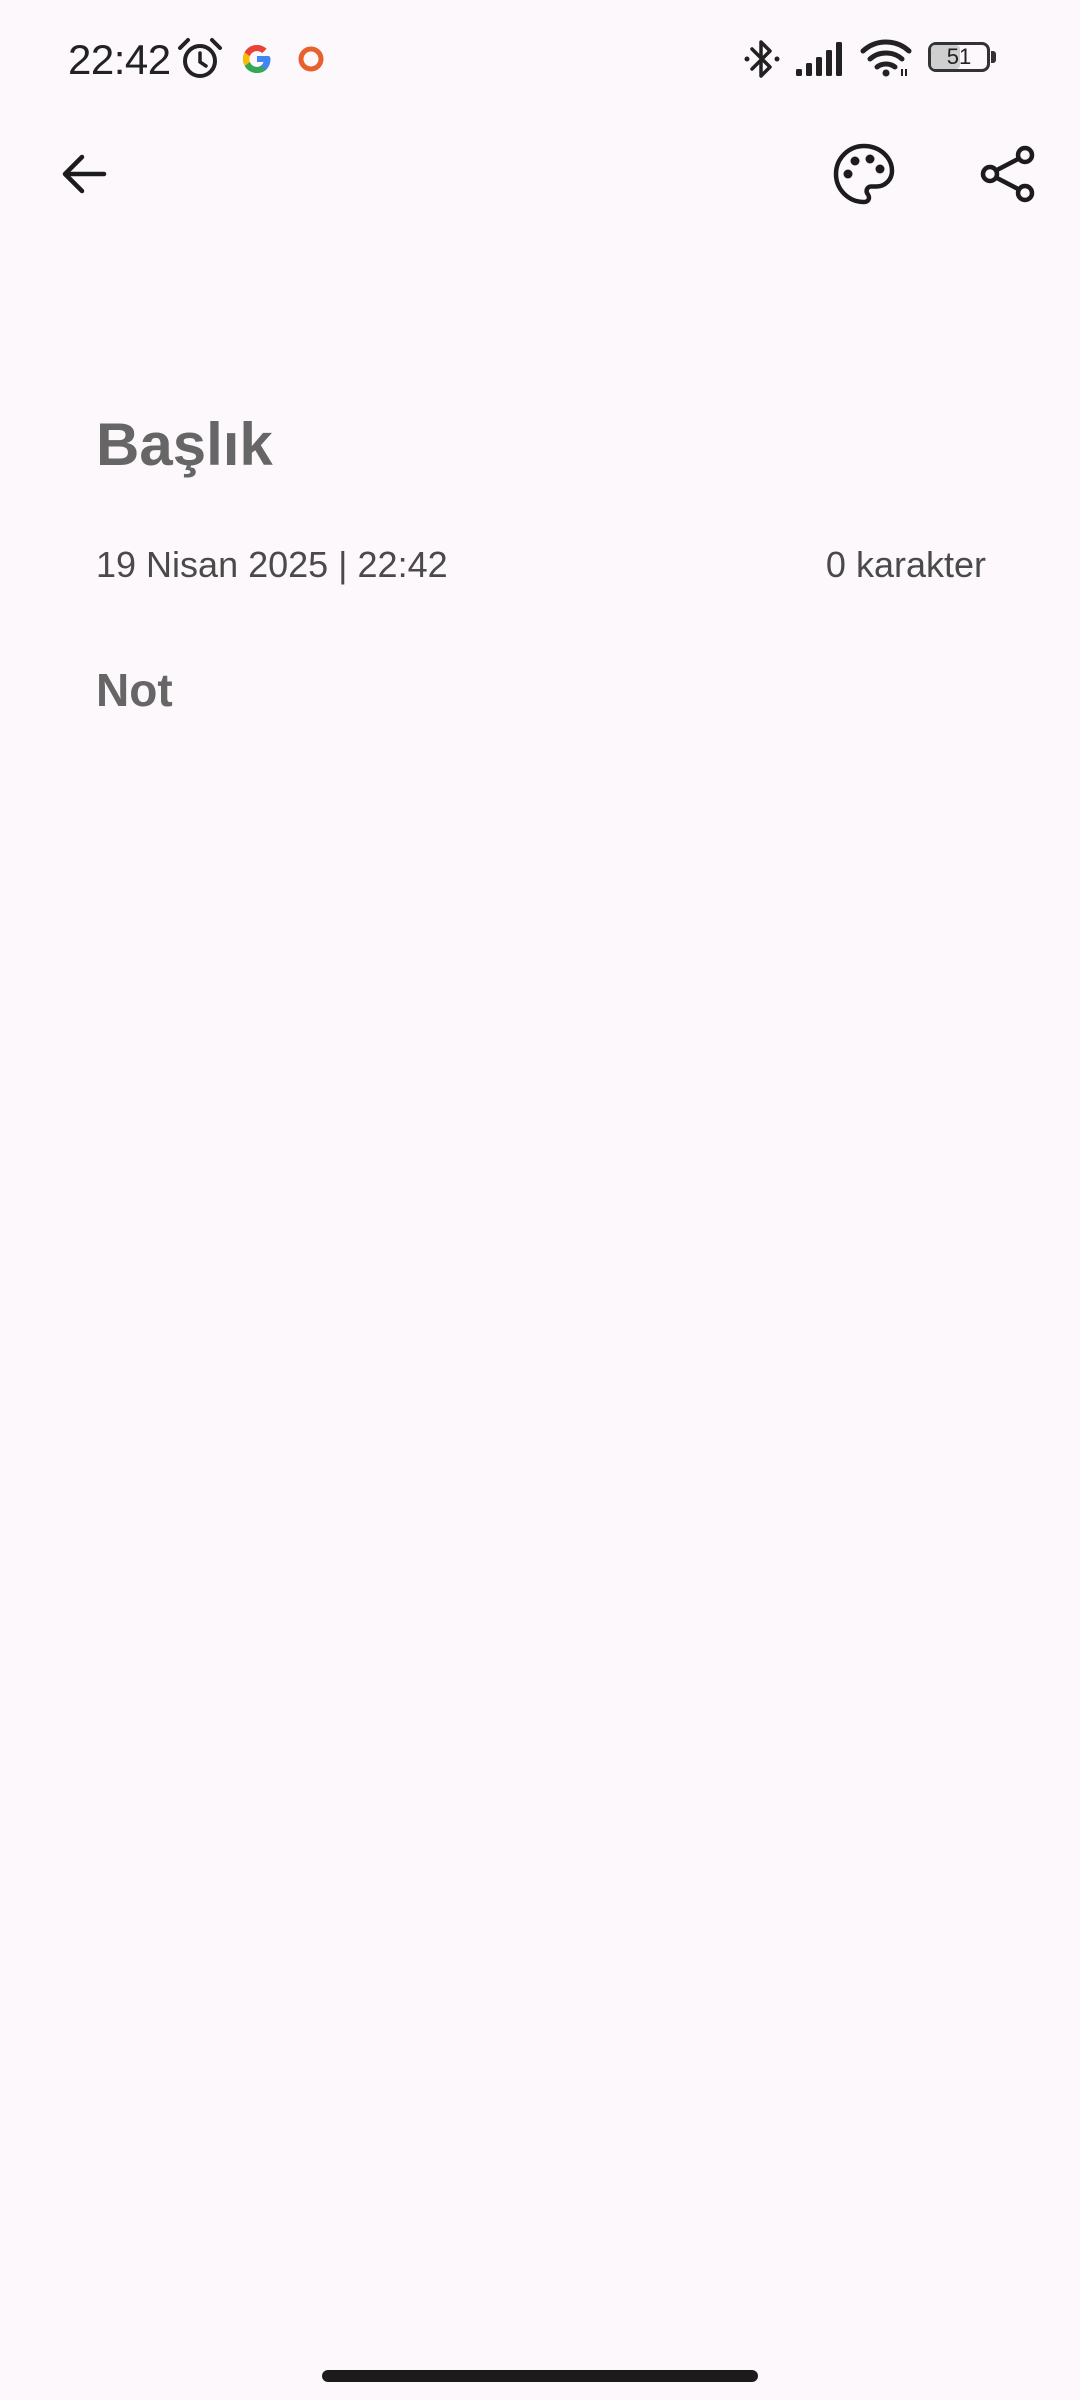 This screenshot has height=2400, width=1080. I want to click on notification-dot-icon, so click(311, 59).